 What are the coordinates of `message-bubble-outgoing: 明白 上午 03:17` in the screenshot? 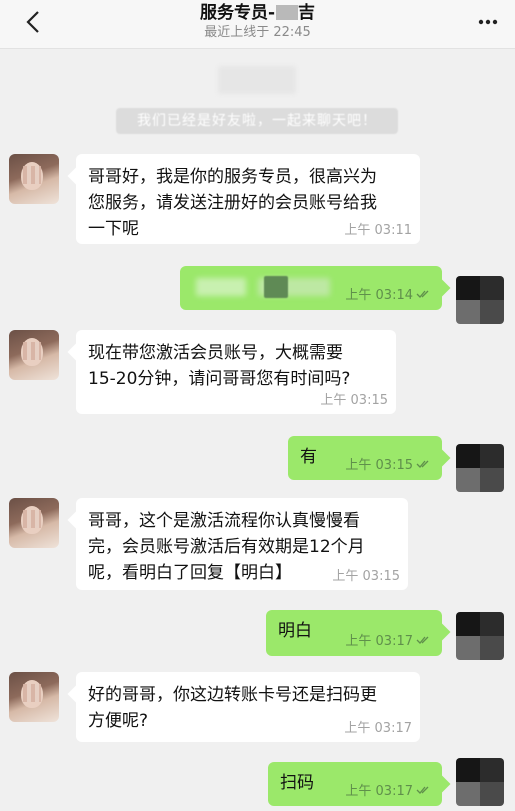 It's located at (354, 633).